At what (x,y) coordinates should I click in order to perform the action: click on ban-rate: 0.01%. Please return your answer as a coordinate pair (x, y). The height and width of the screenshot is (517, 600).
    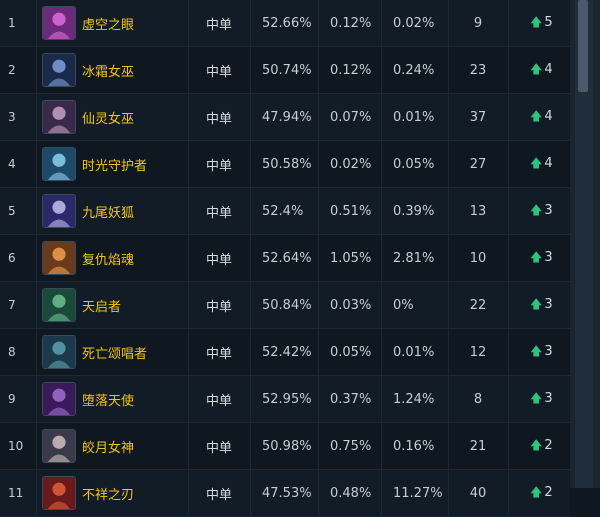
    Looking at the image, I should click on (414, 352).